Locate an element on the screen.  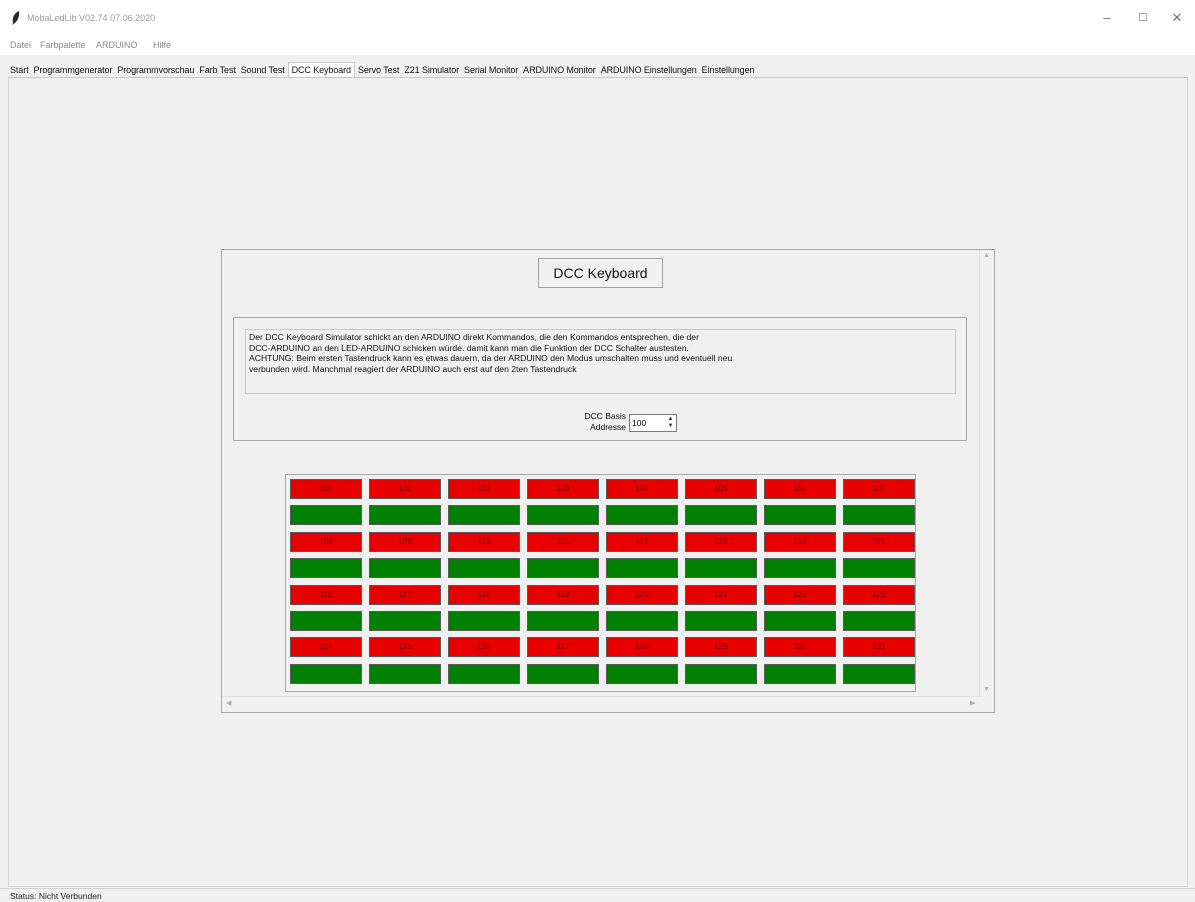
dcc-key-red: 122 is located at coordinates (800, 594).